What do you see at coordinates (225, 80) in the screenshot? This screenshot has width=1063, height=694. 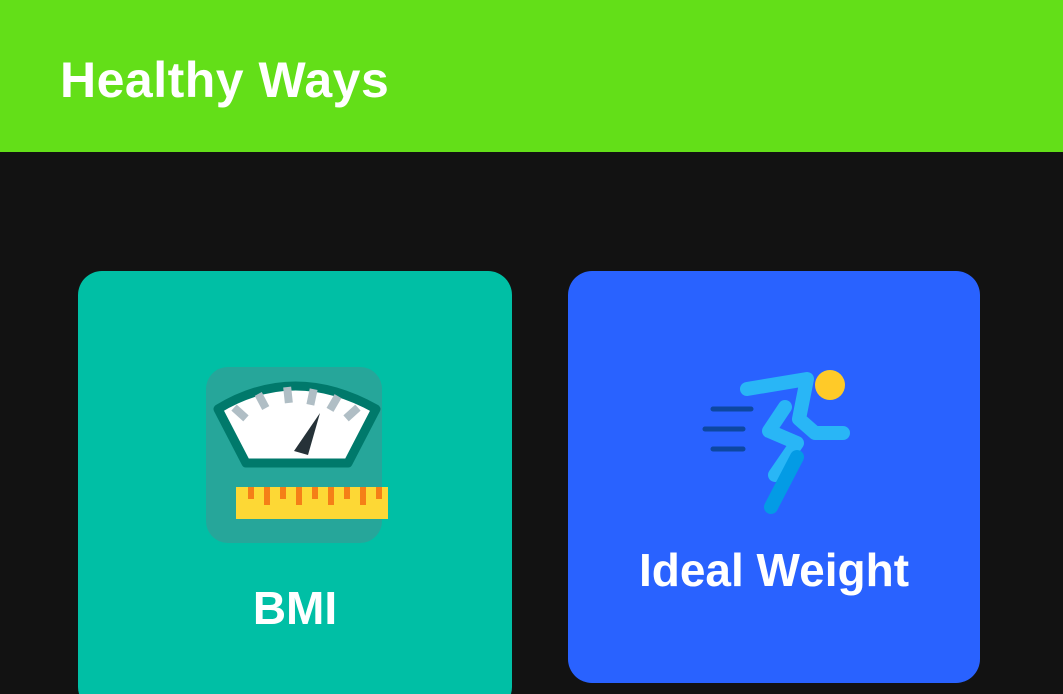 I see `app-title: Healthy Ways` at bounding box center [225, 80].